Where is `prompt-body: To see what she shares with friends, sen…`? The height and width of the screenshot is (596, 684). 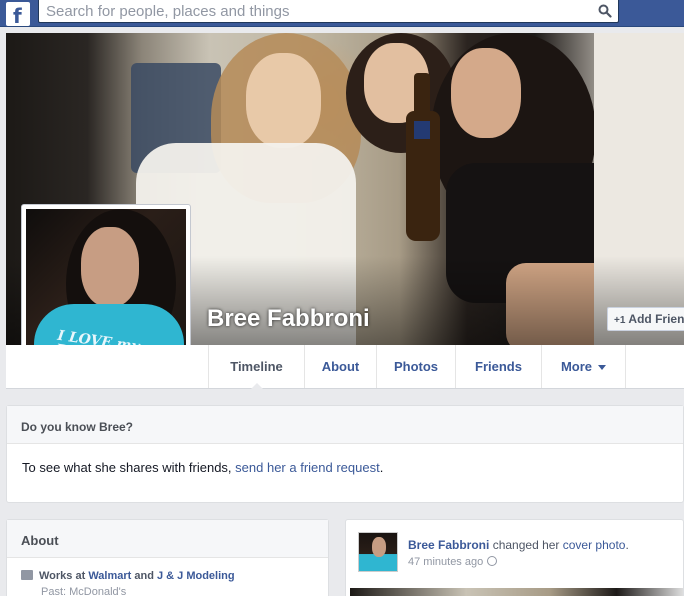
prompt-body: To see what she shares with friends, sen… is located at coordinates (203, 467).